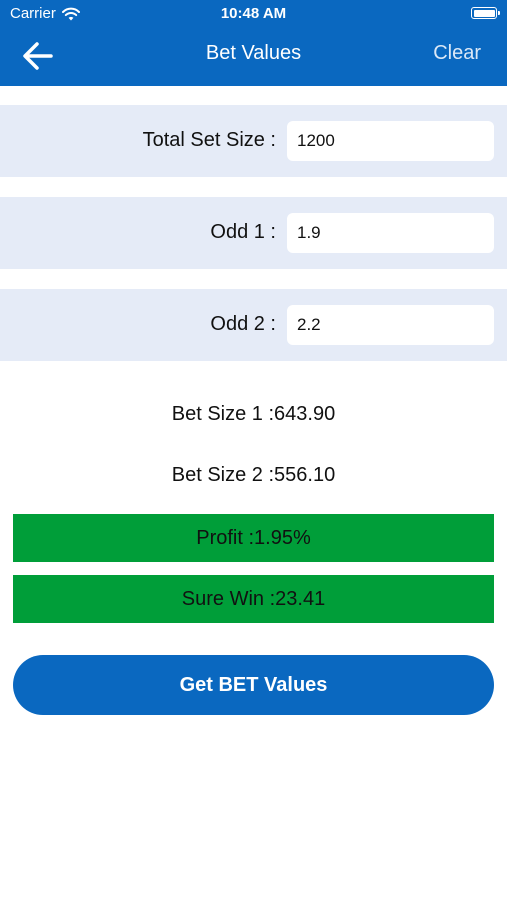 The height and width of the screenshot is (900, 507). Describe the element at coordinates (243, 324) in the screenshot. I see `odd2-label: Odd 2 :` at that location.